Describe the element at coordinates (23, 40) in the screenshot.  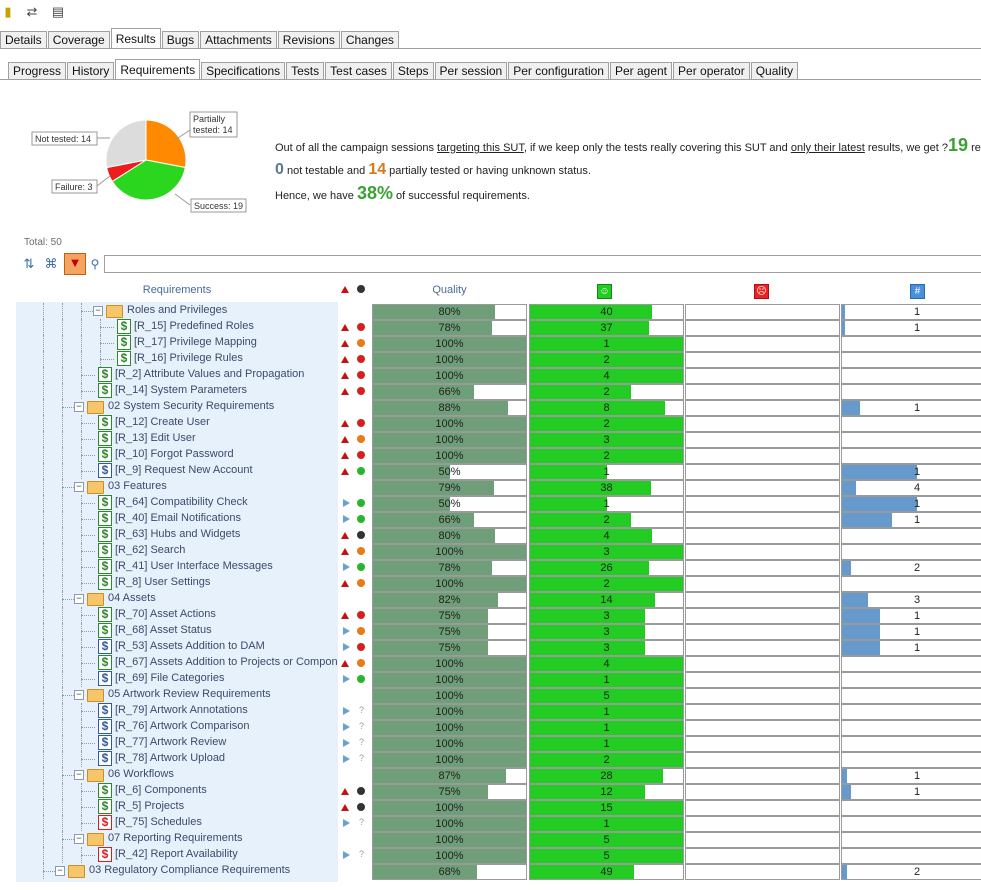
I see `tab-details: Details` at that location.